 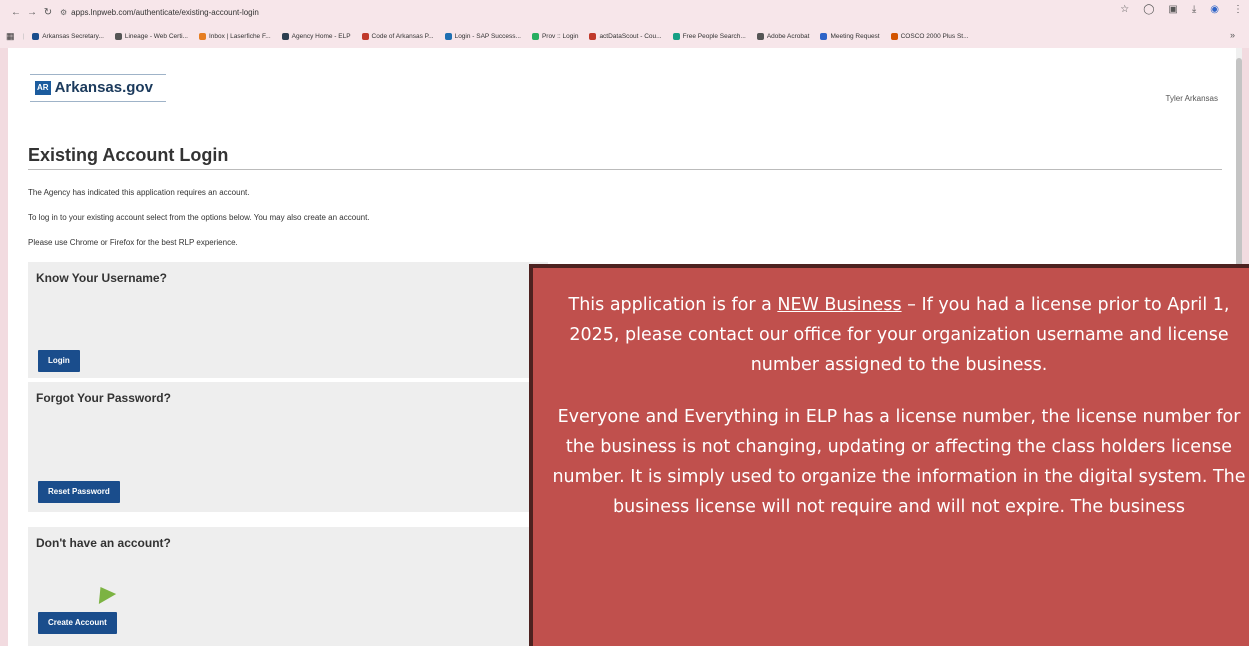 What do you see at coordinates (77, 623) in the screenshot?
I see `create-account-button: Create Account` at bounding box center [77, 623].